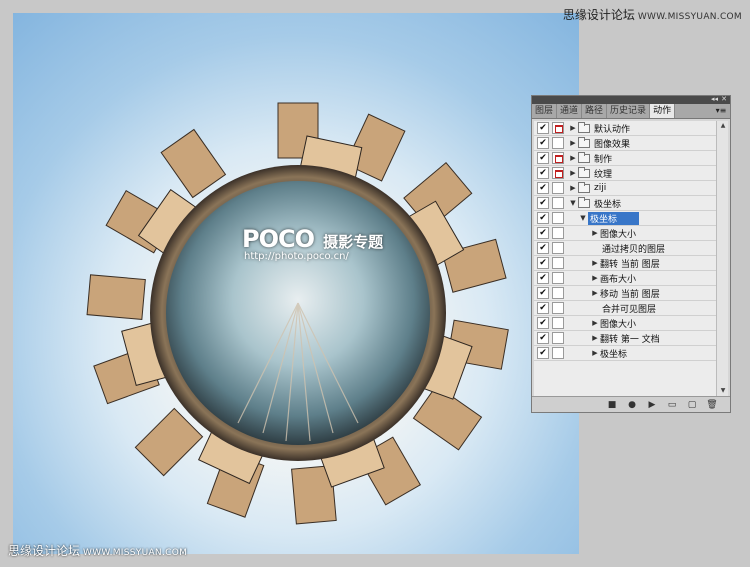 The image size is (750, 567). I want to click on panel-title-bar: ◂◂ ✕, so click(631, 99).